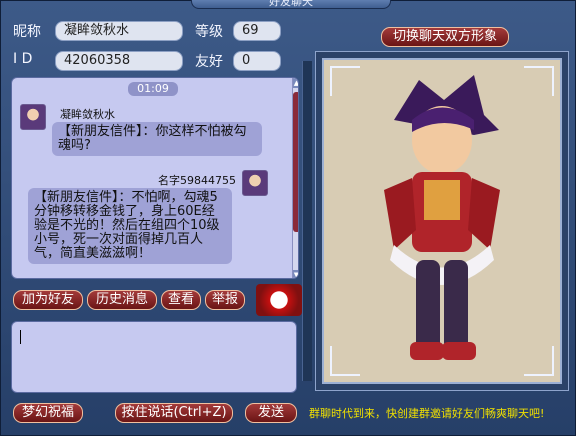 The height and width of the screenshot is (436, 576). What do you see at coordinates (87, 114) in the screenshot?
I see `msg1-sender: 凝眸敛秋水` at bounding box center [87, 114].